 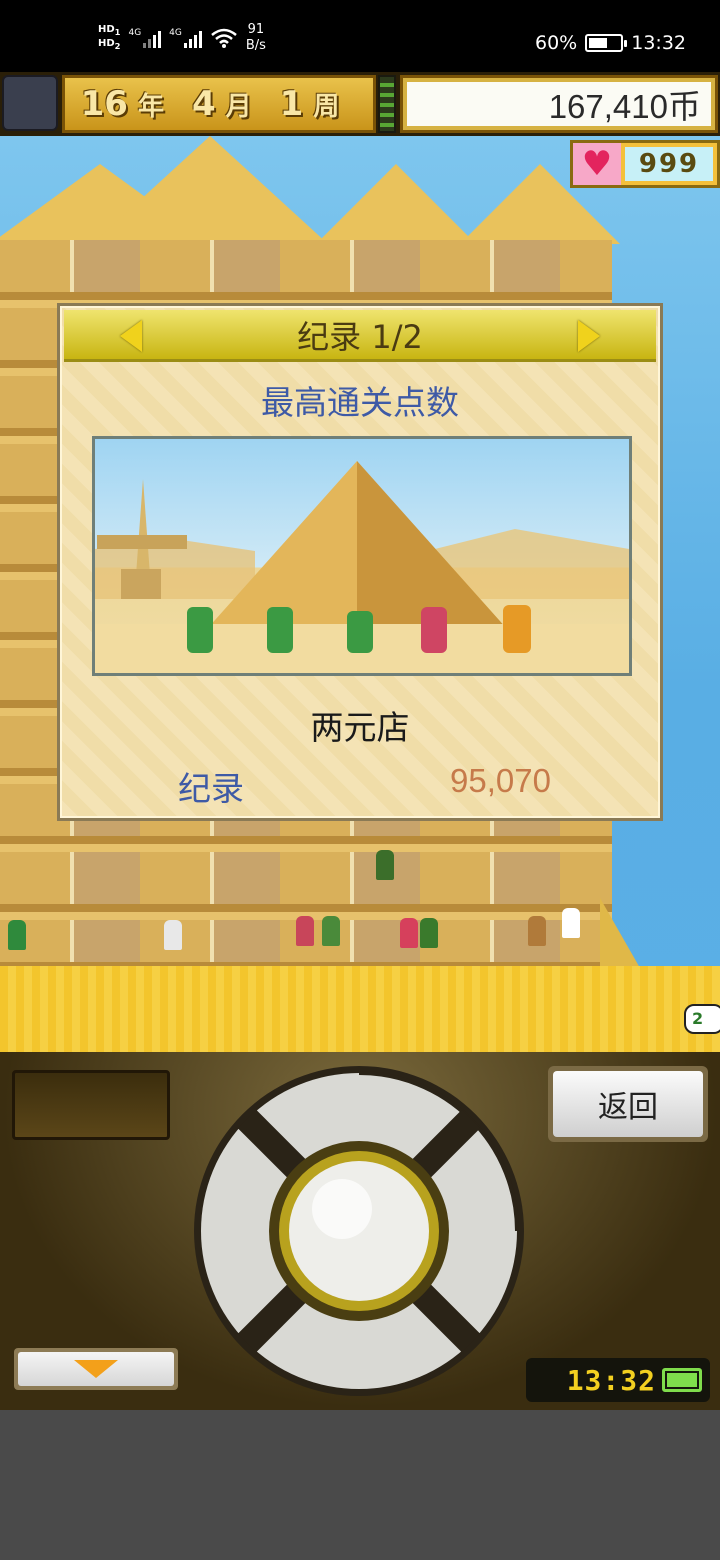 What do you see at coordinates (500, 780) in the screenshot?
I see `record-value: 95,070` at bounding box center [500, 780].